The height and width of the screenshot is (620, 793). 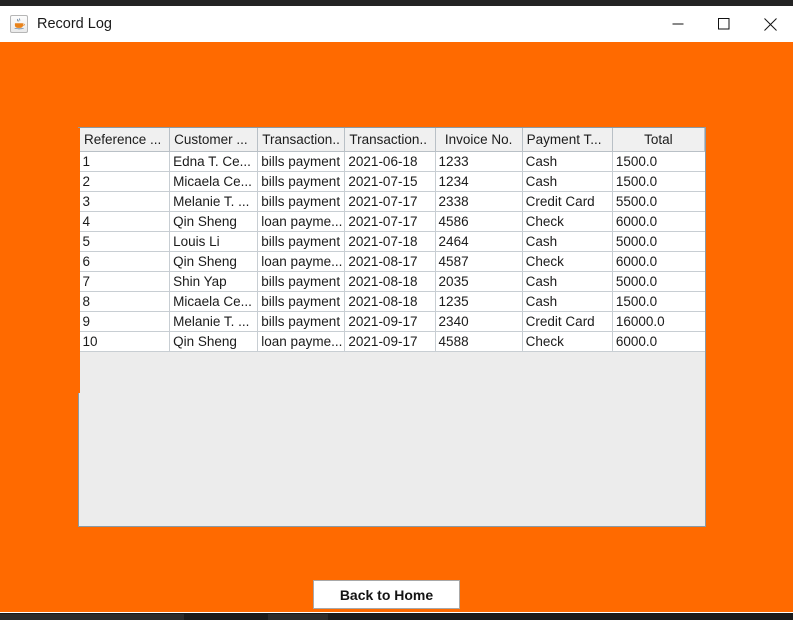 I want to click on table-cell: 4587, so click(x=479, y=261).